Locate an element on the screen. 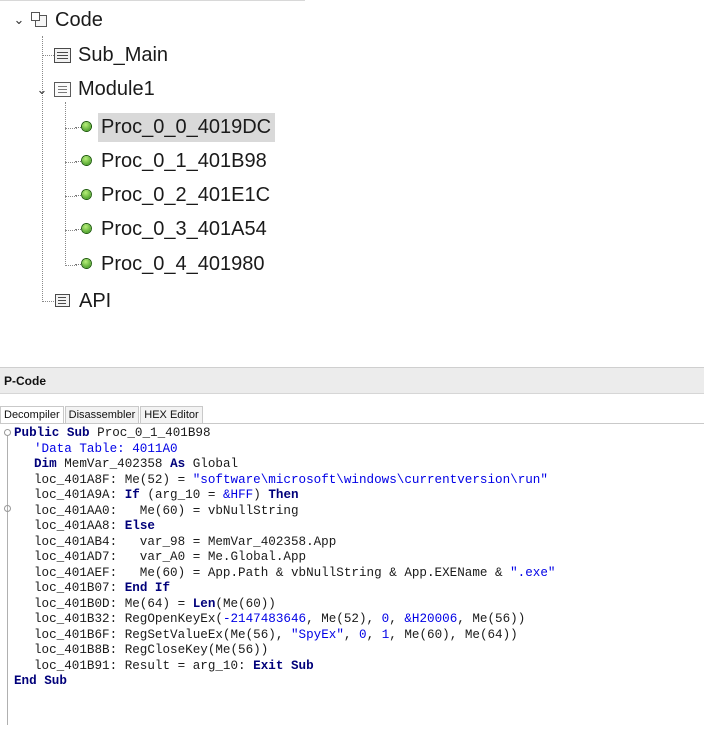 This screenshot has height=741, width=704. tree-node-label: Proc_0_4_401980 is located at coordinates (183, 263).